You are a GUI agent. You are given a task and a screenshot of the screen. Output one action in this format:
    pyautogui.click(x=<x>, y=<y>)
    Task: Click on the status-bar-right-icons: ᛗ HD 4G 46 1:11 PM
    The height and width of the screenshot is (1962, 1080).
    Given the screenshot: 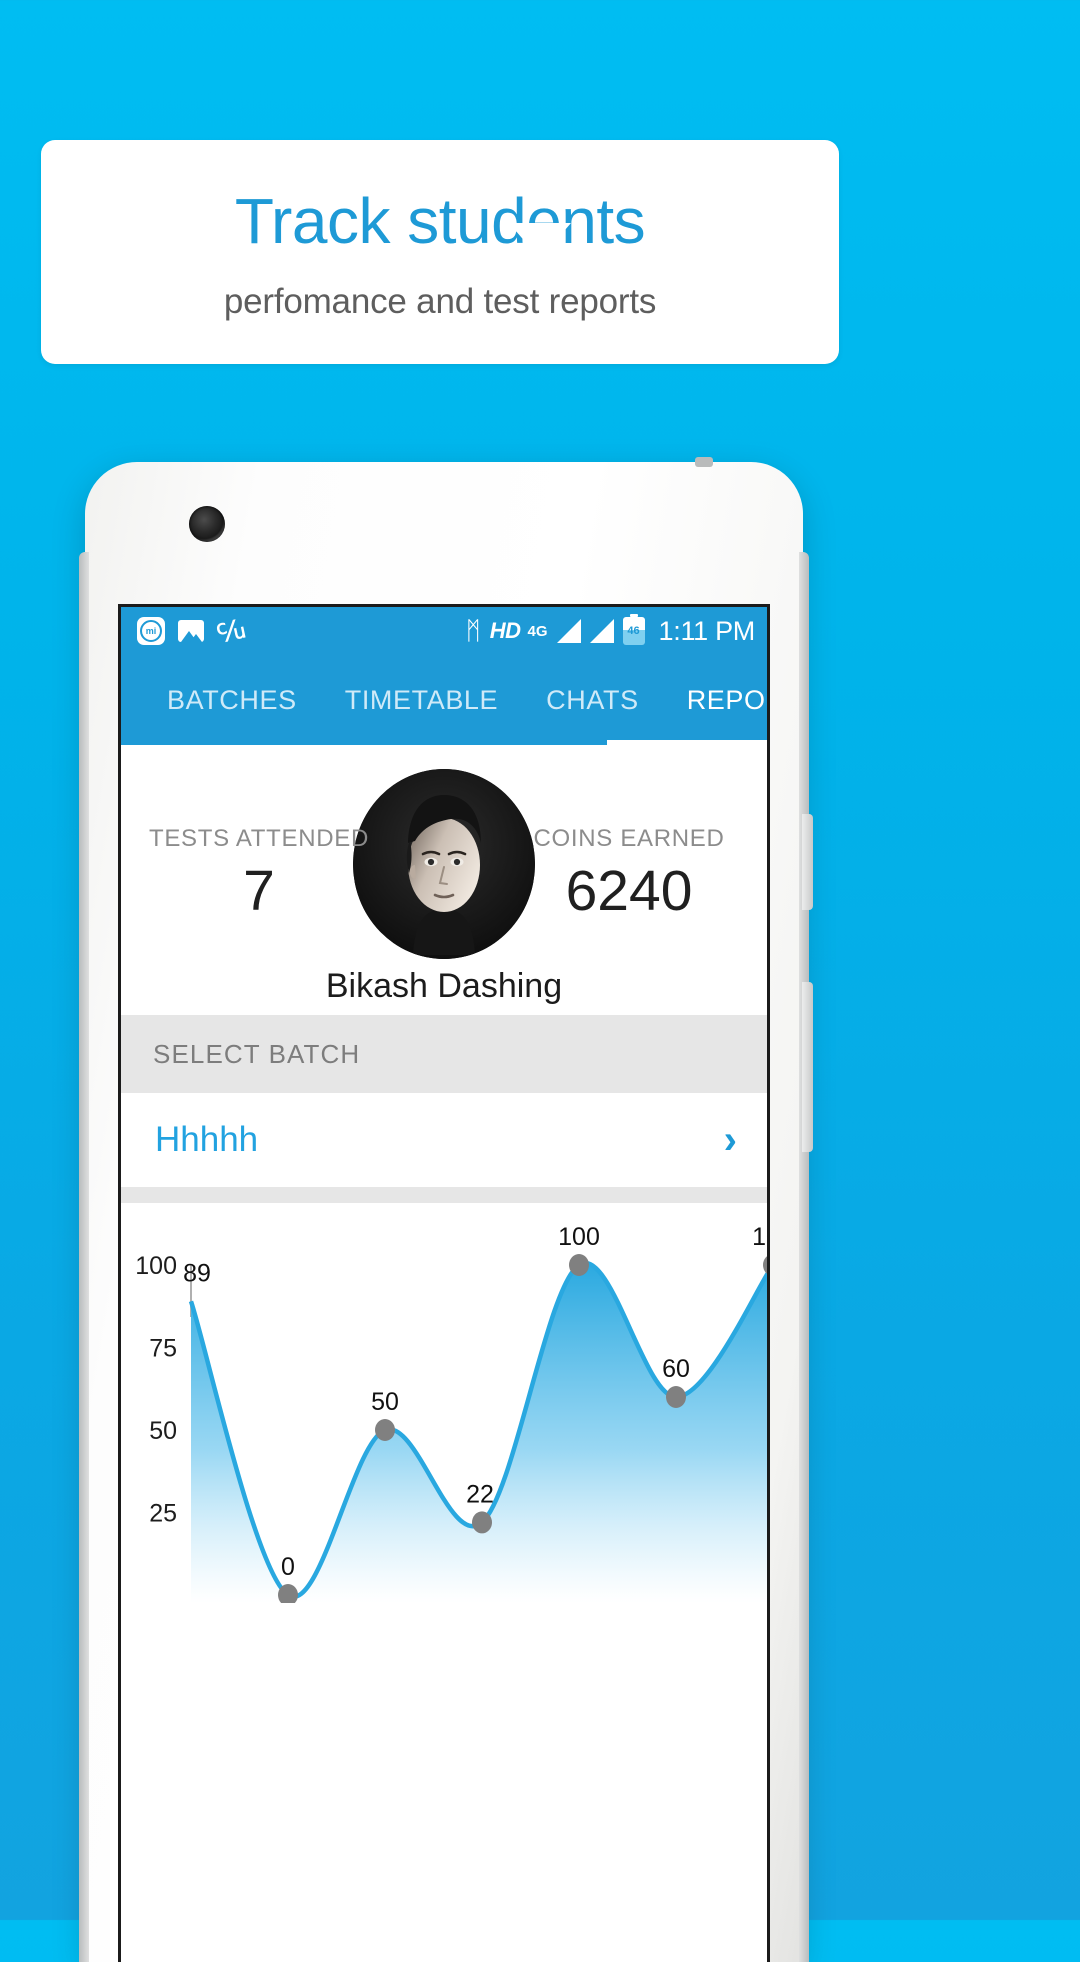 What is the action you would take?
    pyautogui.click(x=610, y=630)
    